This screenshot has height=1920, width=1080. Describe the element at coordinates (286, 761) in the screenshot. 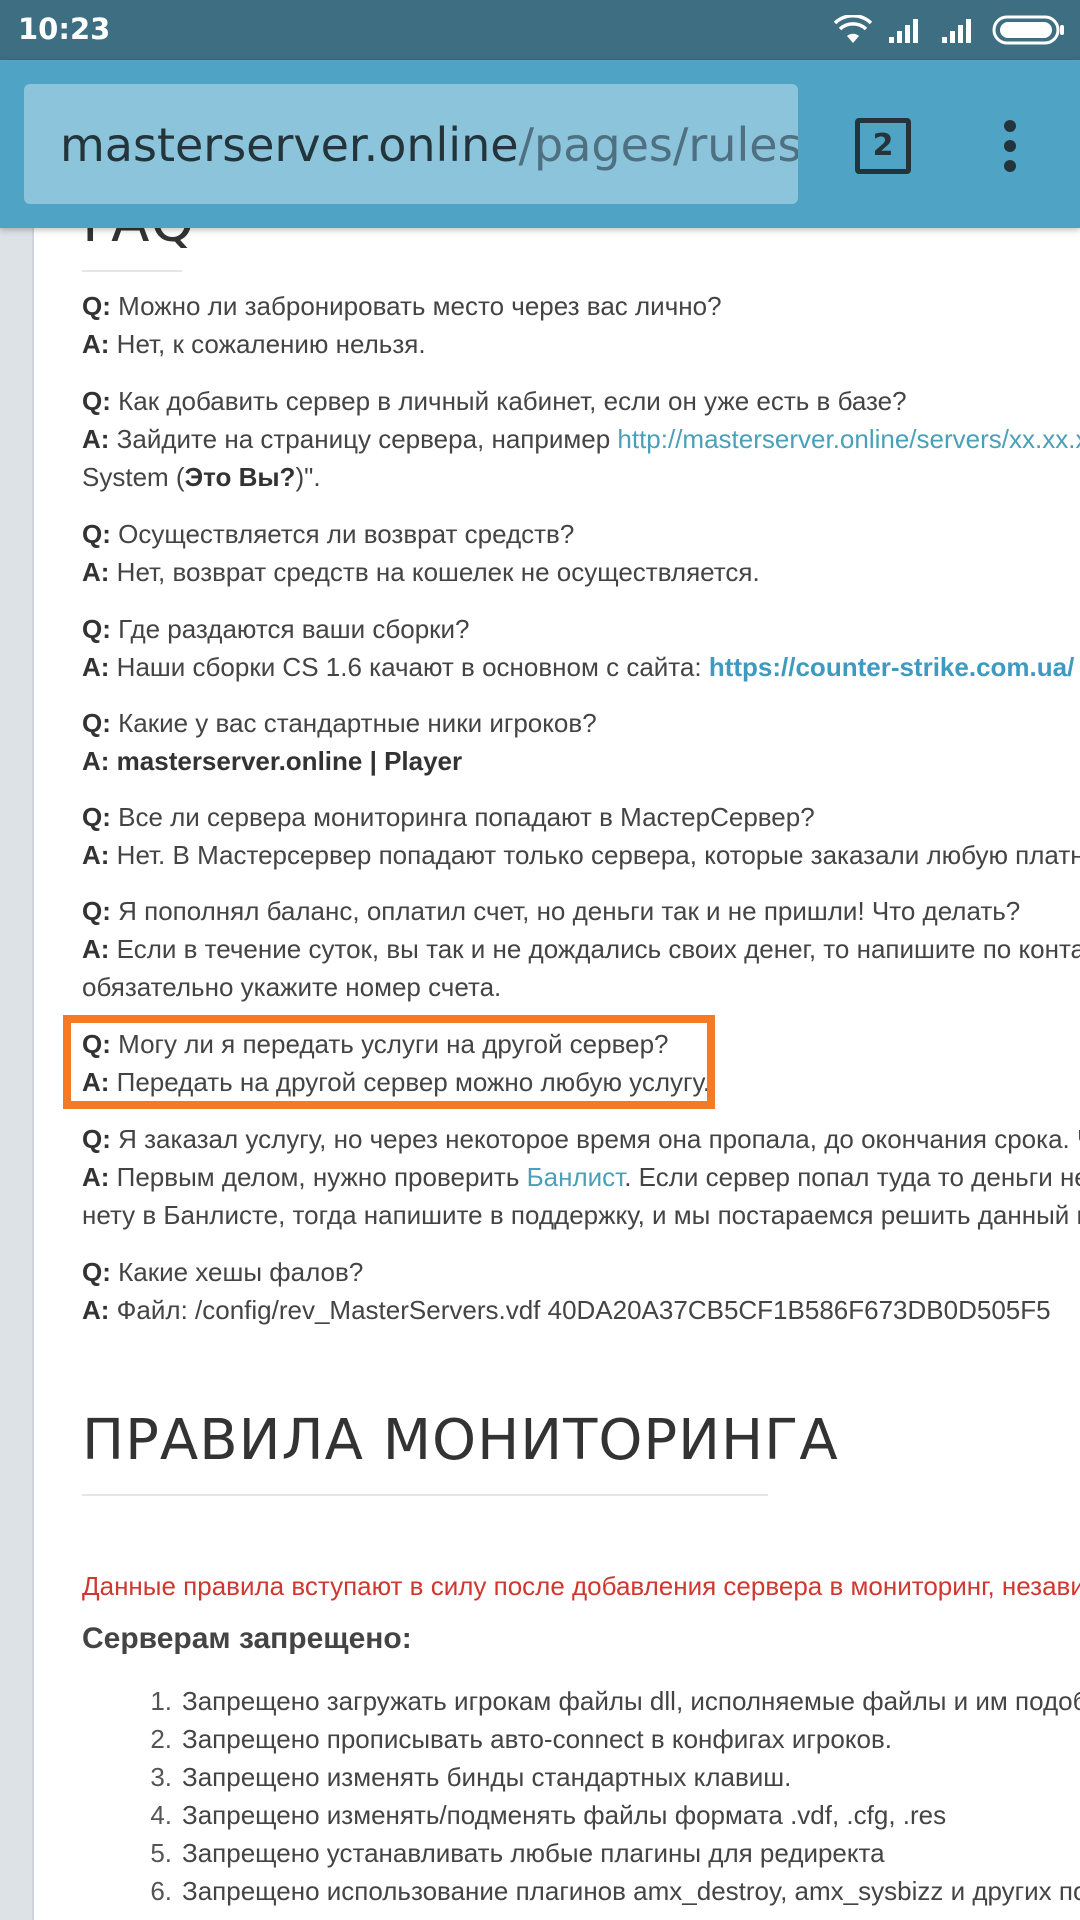

I see `answer-text: masterserver.online | Player` at that location.